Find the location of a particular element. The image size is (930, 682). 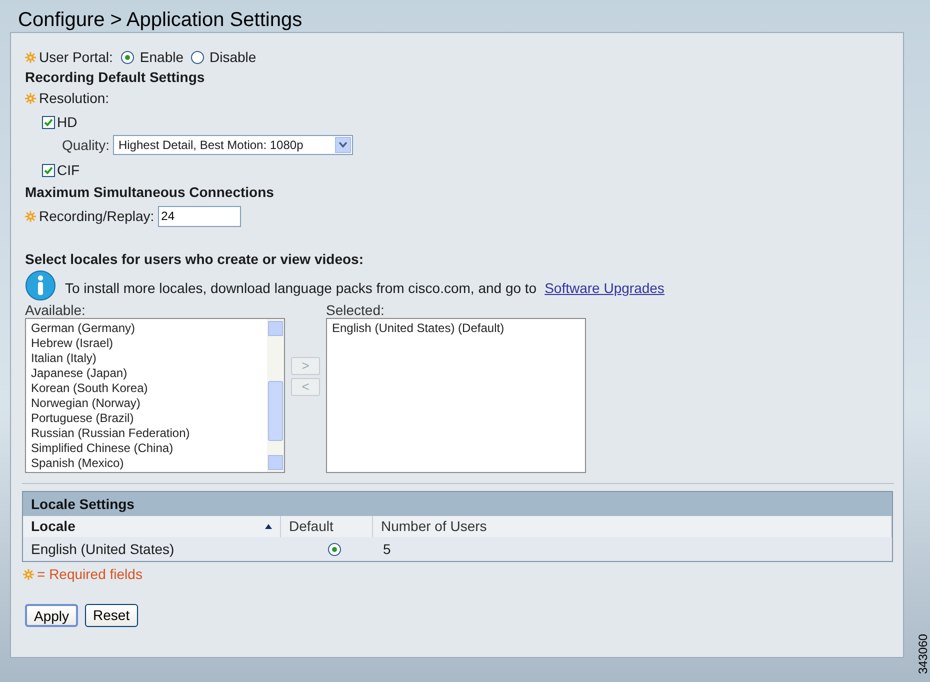

required-icon is located at coordinates (28, 574).